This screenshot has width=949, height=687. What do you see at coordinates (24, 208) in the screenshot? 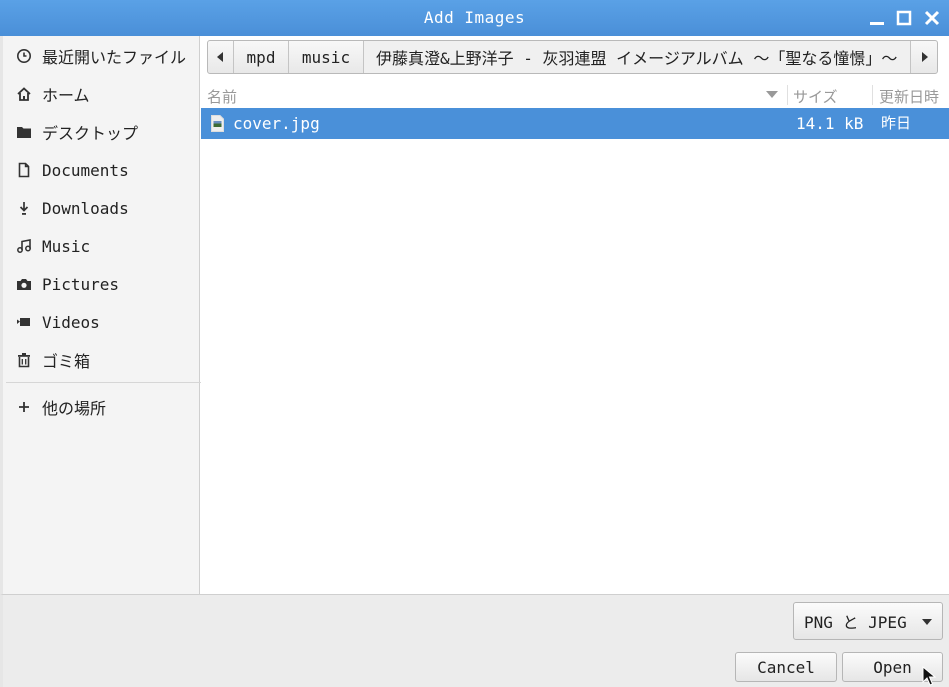
I see `download-icon` at bounding box center [24, 208].